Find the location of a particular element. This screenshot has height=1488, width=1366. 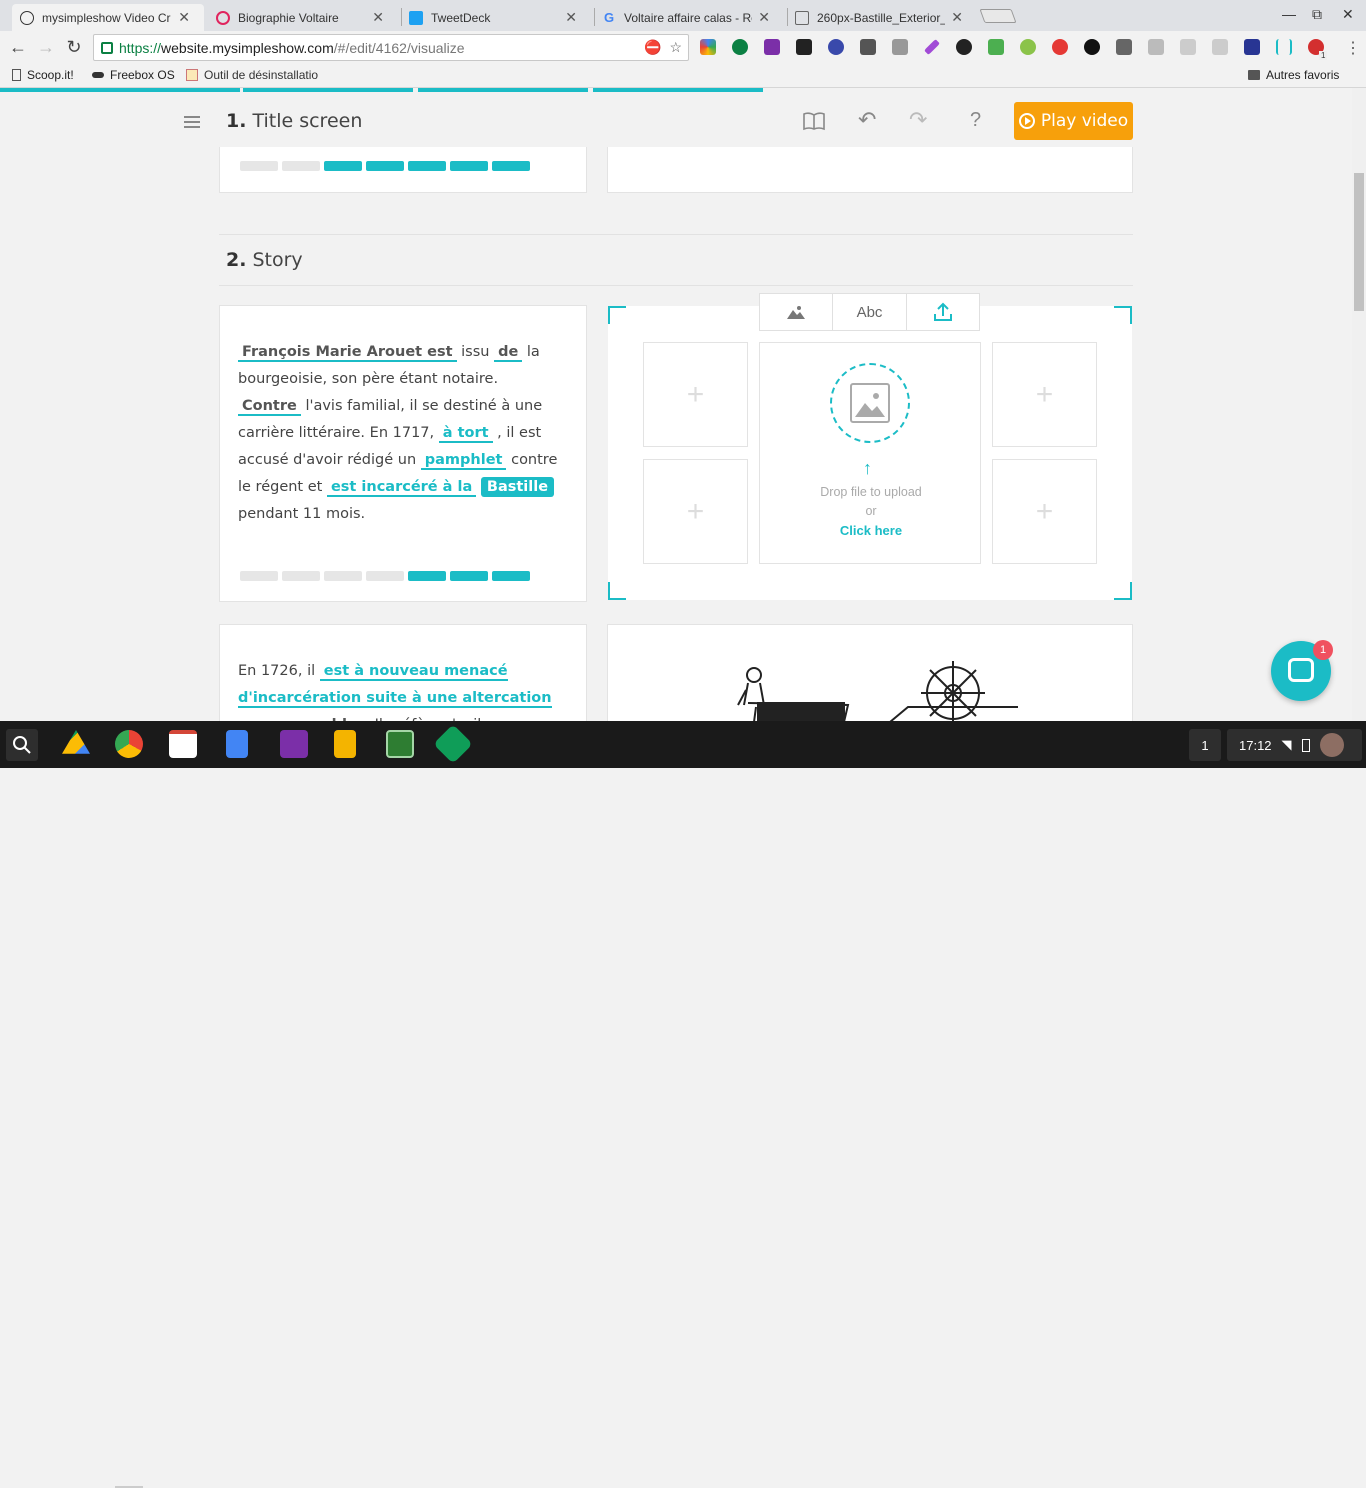

extension-evernote-icon is located at coordinates (740, 47).